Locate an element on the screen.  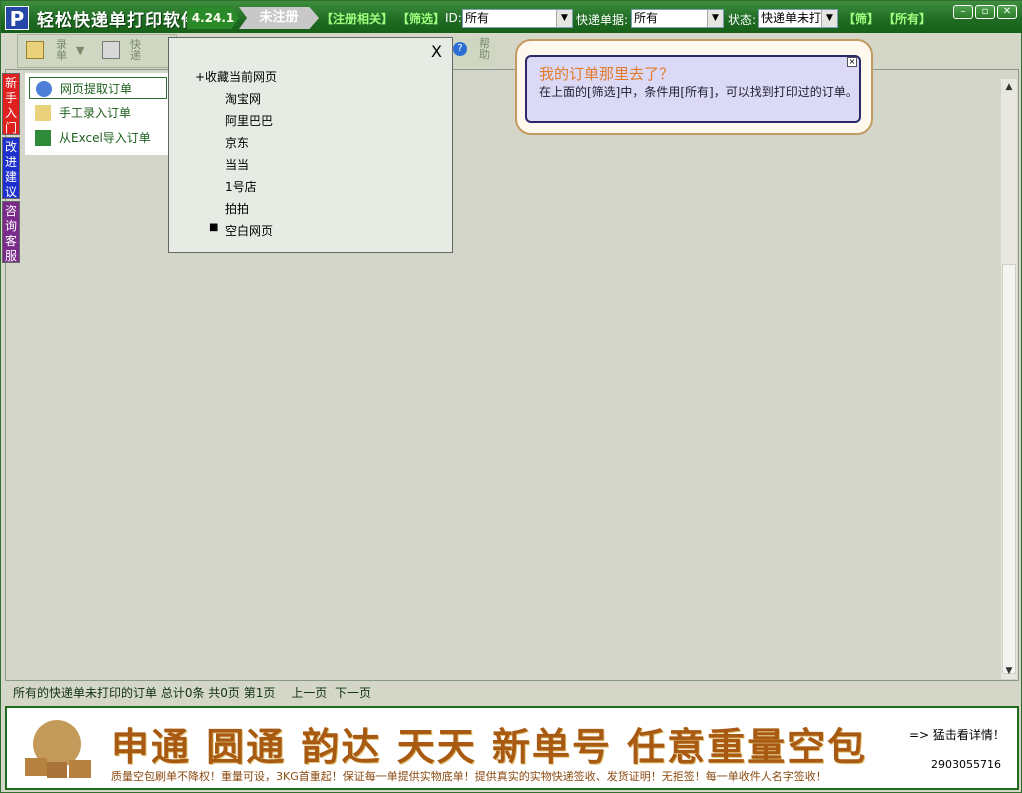
help-icon: ? is located at coordinates (460, 49).